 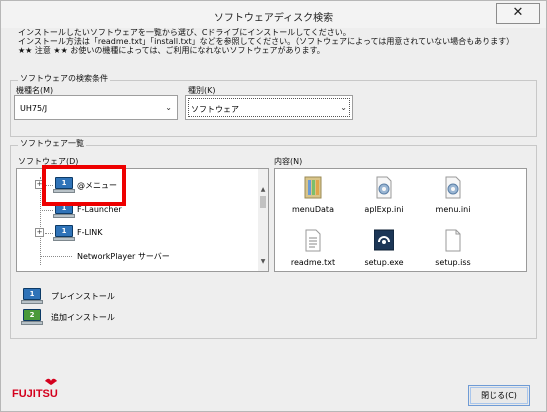 I want to click on model-name-value: UH75/J, so click(x=34, y=108).